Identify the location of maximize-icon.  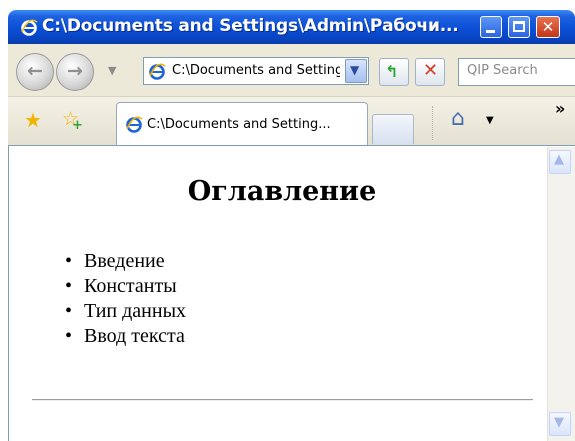
(519, 26).